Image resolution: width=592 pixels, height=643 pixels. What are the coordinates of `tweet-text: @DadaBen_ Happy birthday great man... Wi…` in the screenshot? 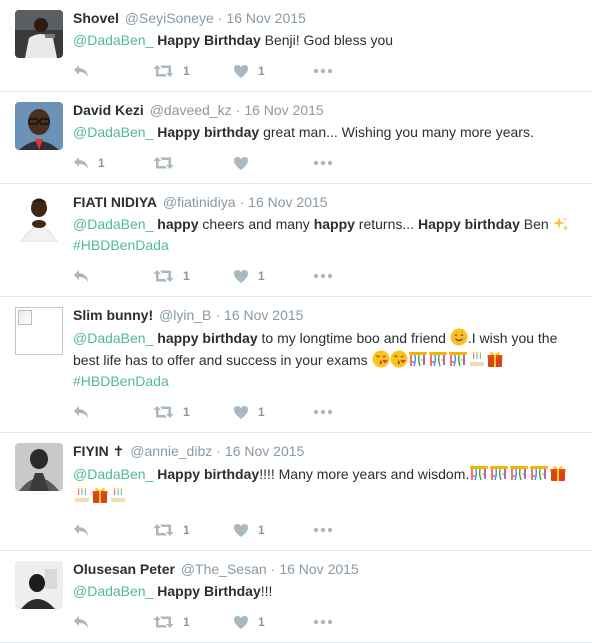 It's located at (326, 132).